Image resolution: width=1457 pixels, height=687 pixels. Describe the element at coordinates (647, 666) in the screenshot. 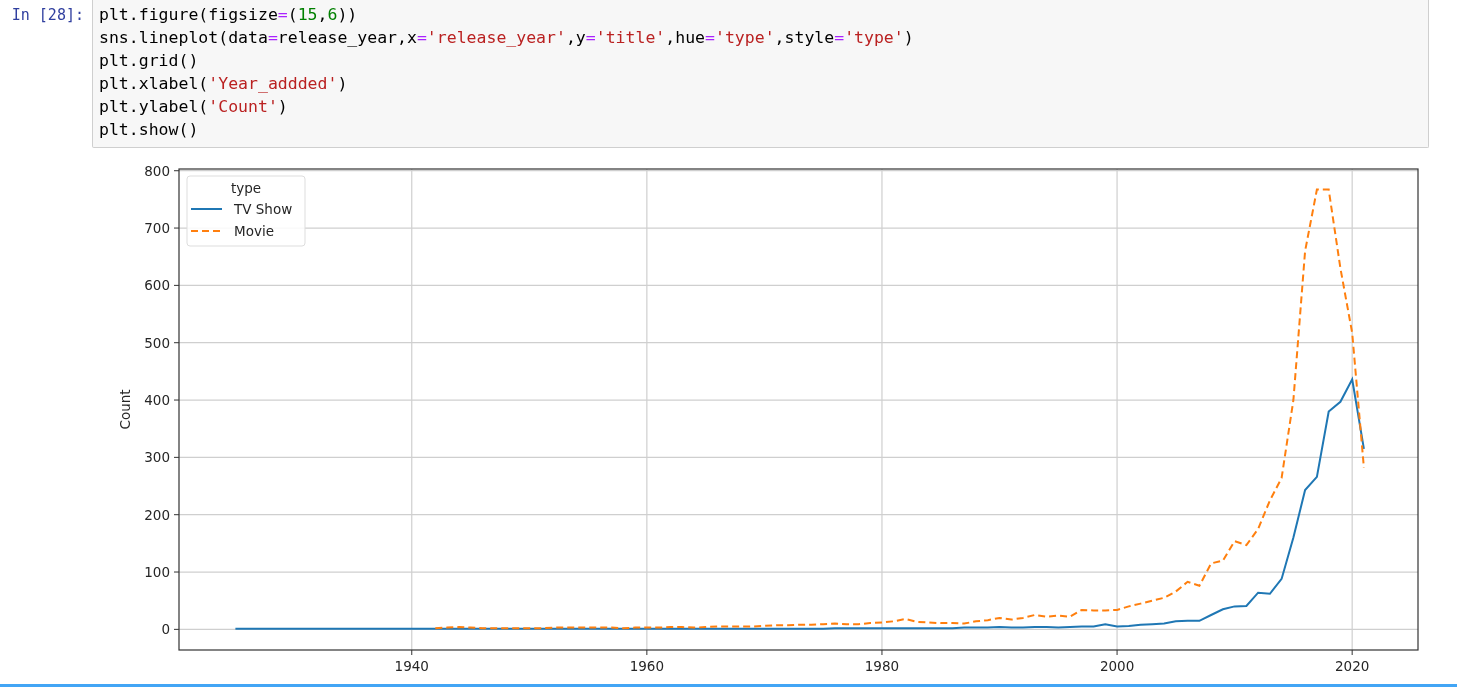

I see `x-tick-label: 1960` at that location.